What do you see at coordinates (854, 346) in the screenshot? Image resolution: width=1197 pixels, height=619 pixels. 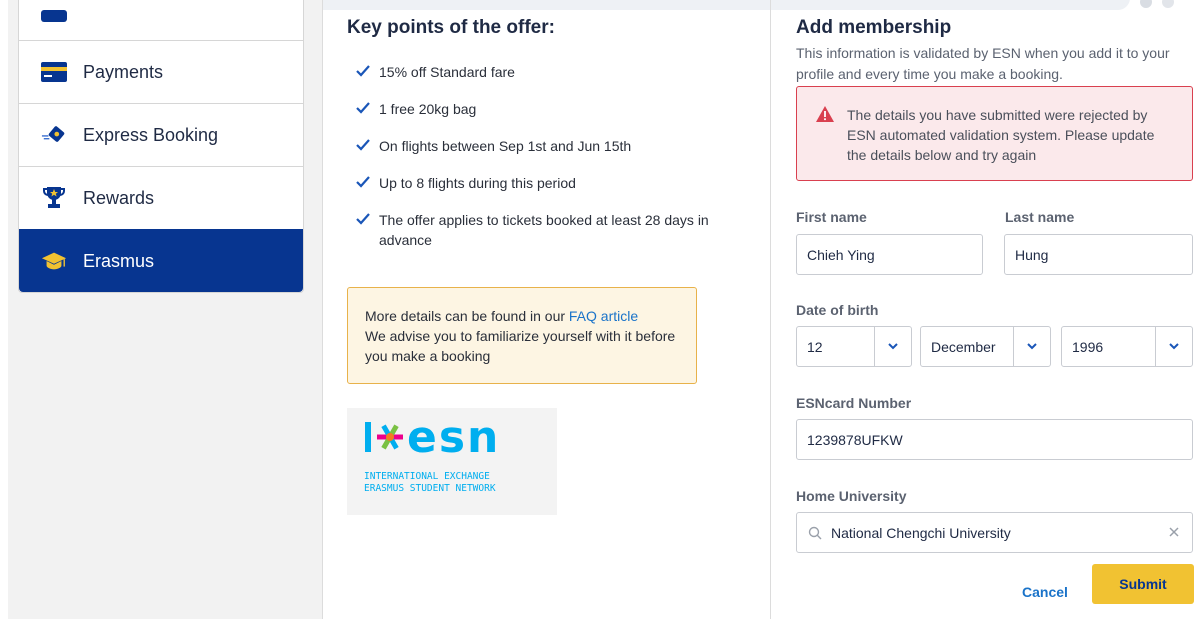 I see `dob-day-select: 12` at bounding box center [854, 346].